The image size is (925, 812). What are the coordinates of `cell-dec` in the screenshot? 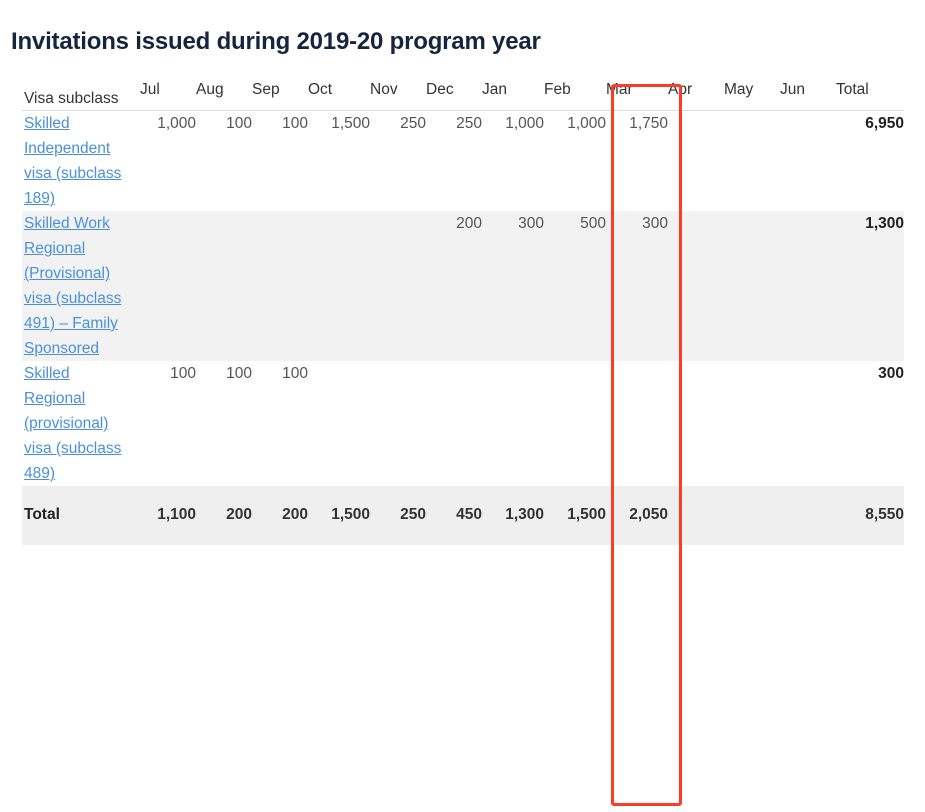 It's located at (454, 423).